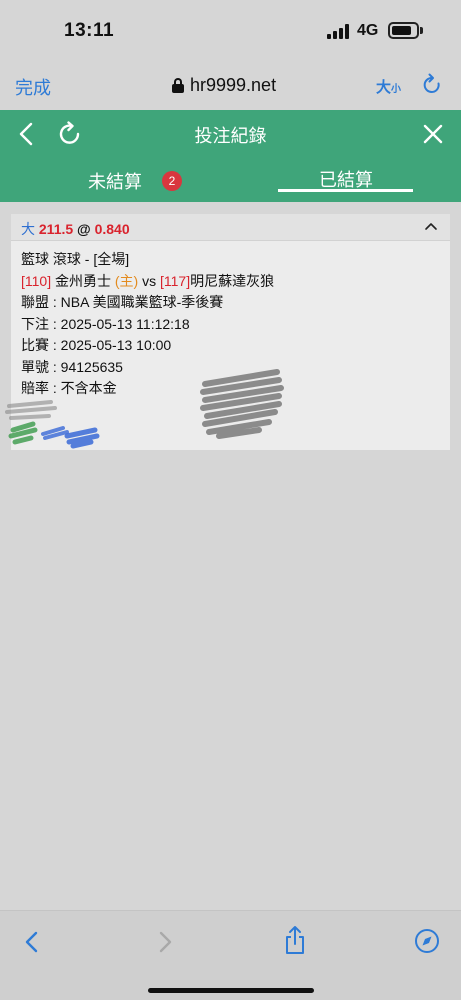  Describe the element at coordinates (230, 227) in the screenshot. I see `bet-record-header: 大 211.5 @ 0.840` at that location.